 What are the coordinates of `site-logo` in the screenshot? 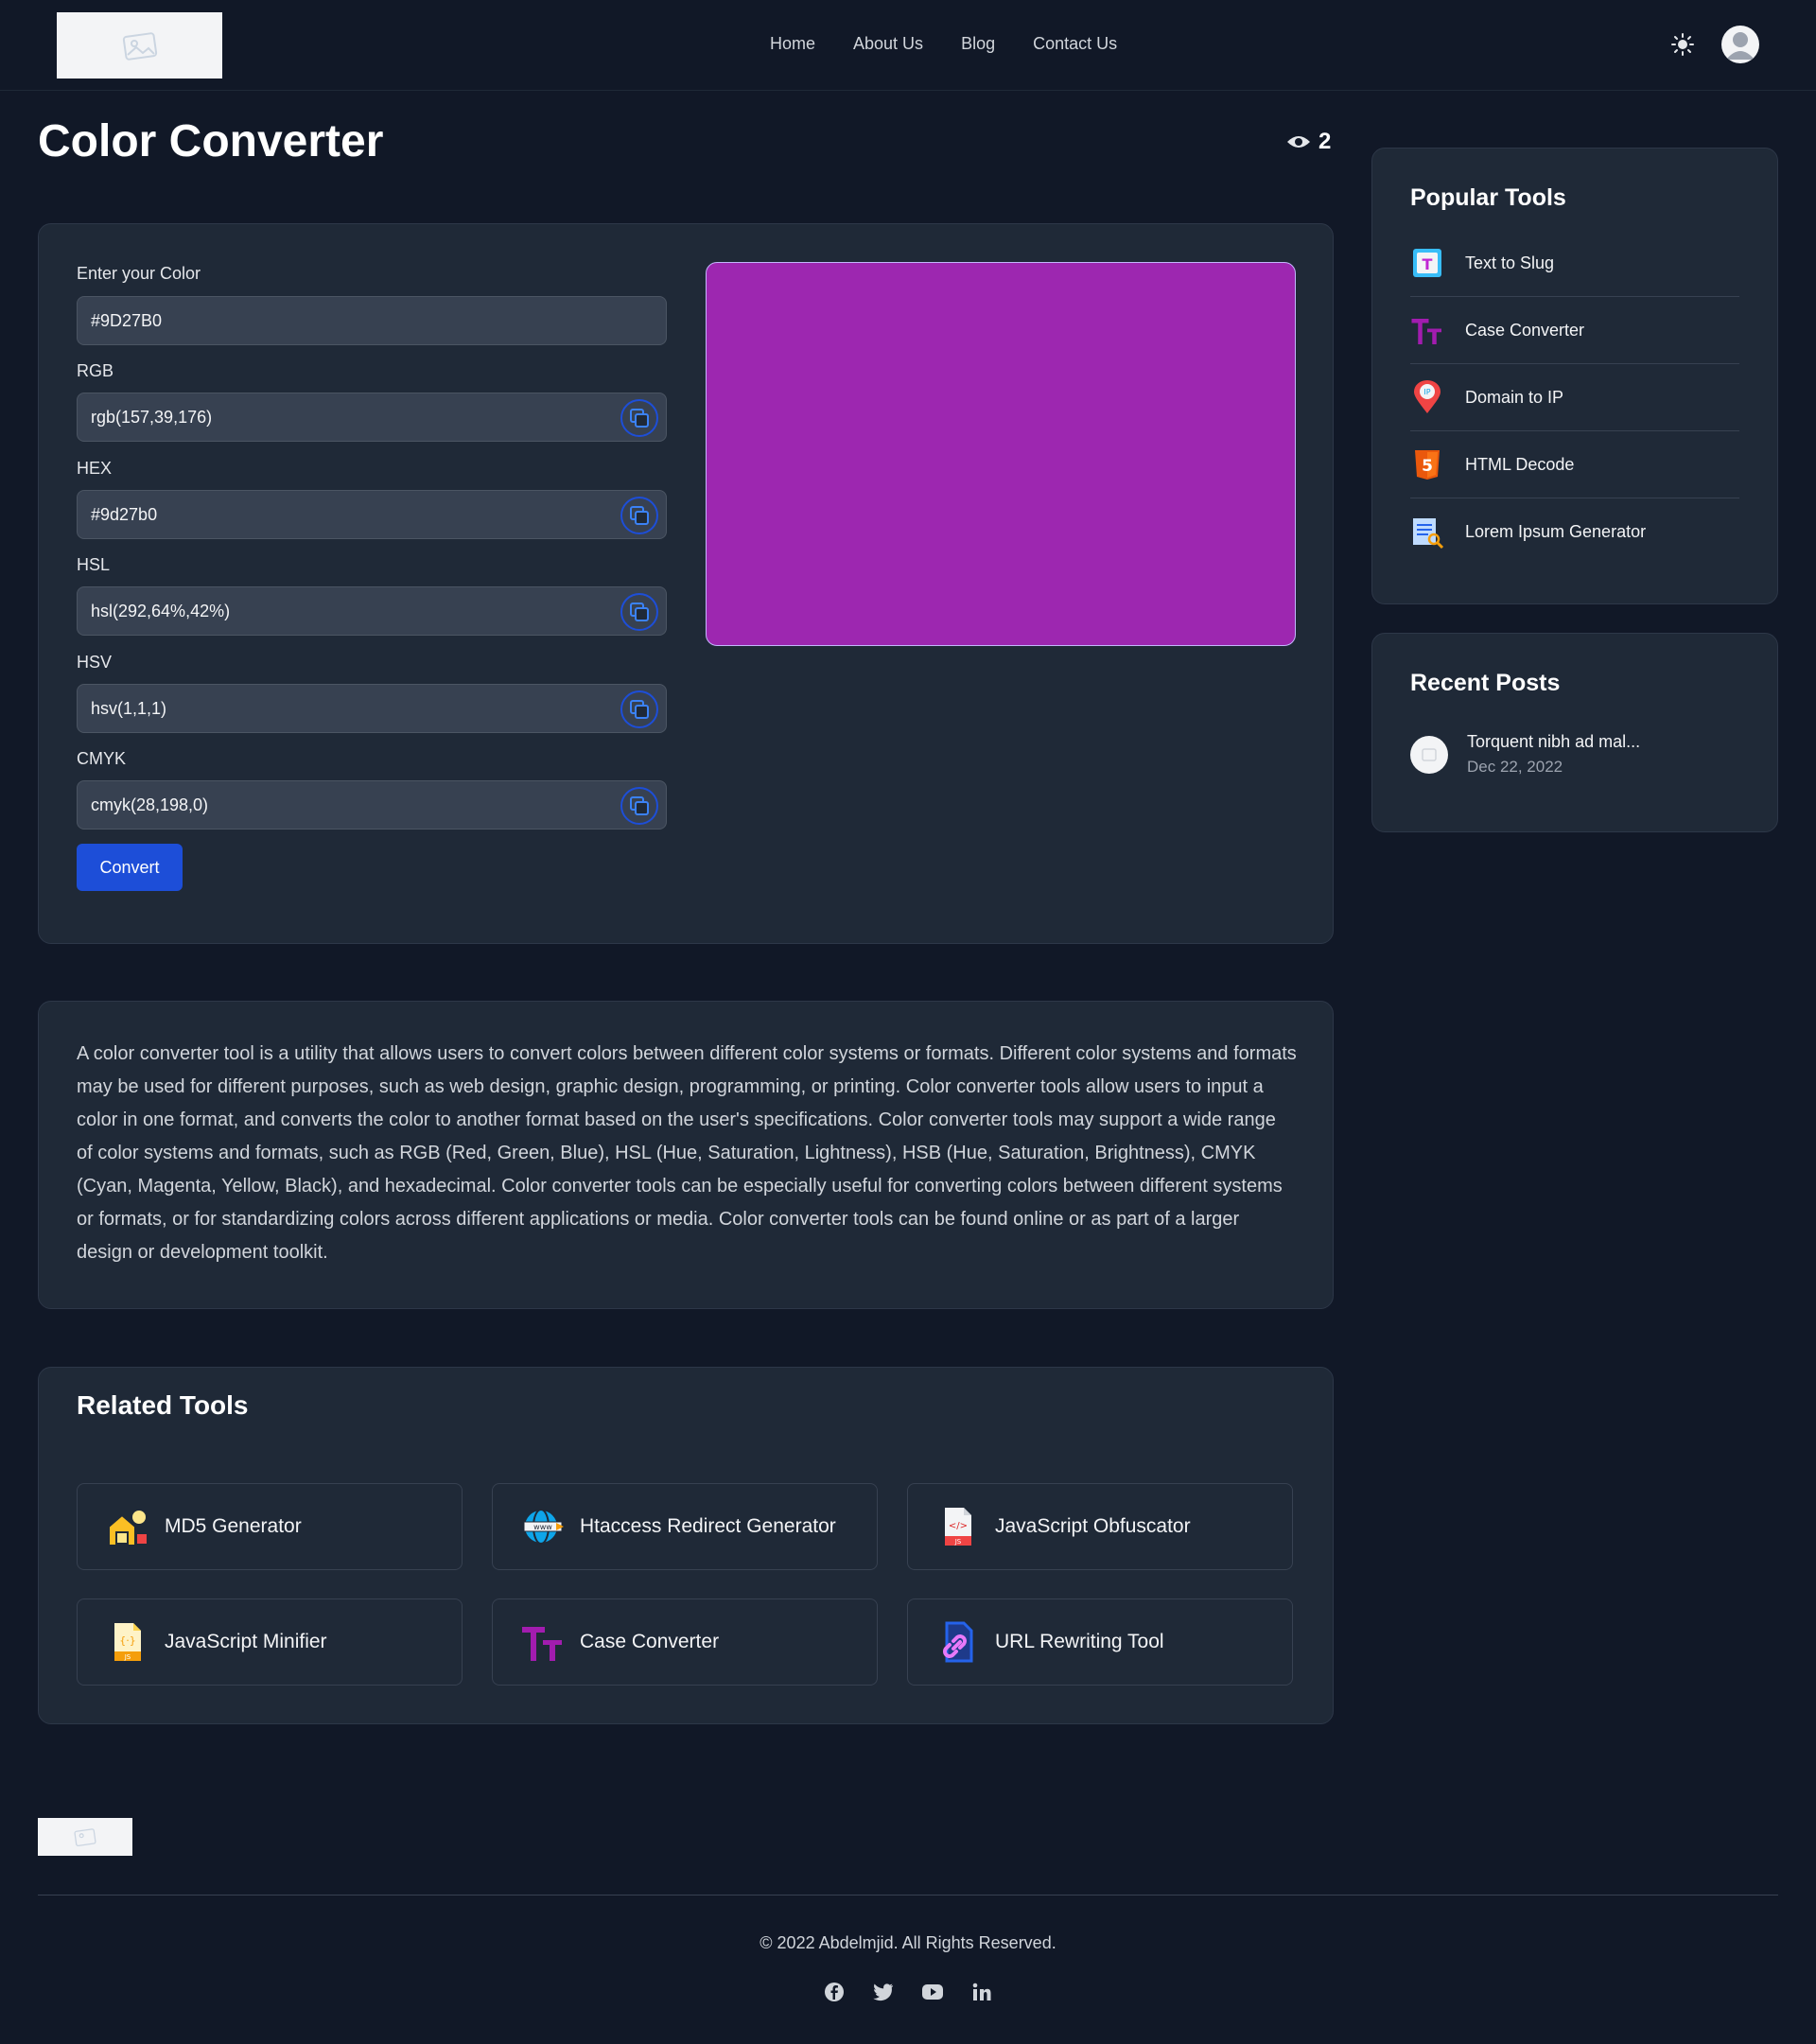 It's located at (139, 45).